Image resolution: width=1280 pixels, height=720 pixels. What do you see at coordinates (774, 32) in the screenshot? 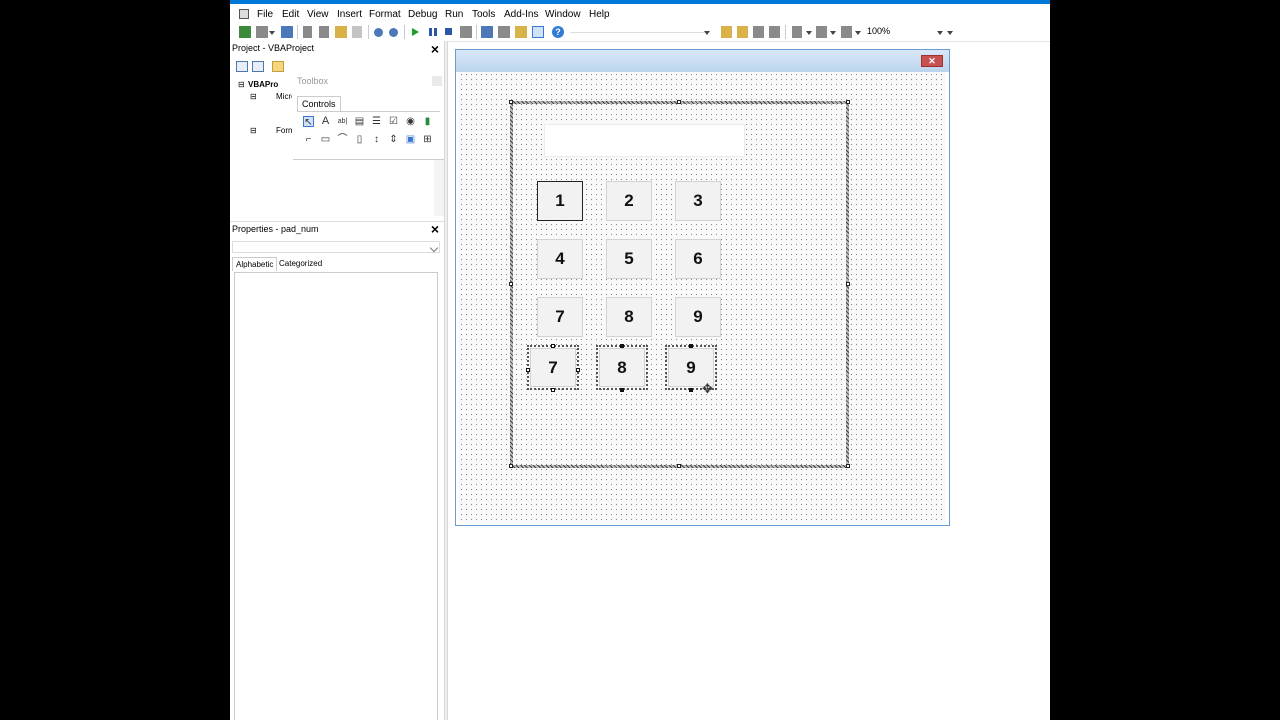
I see `ungroup-icon` at bounding box center [774, 32].